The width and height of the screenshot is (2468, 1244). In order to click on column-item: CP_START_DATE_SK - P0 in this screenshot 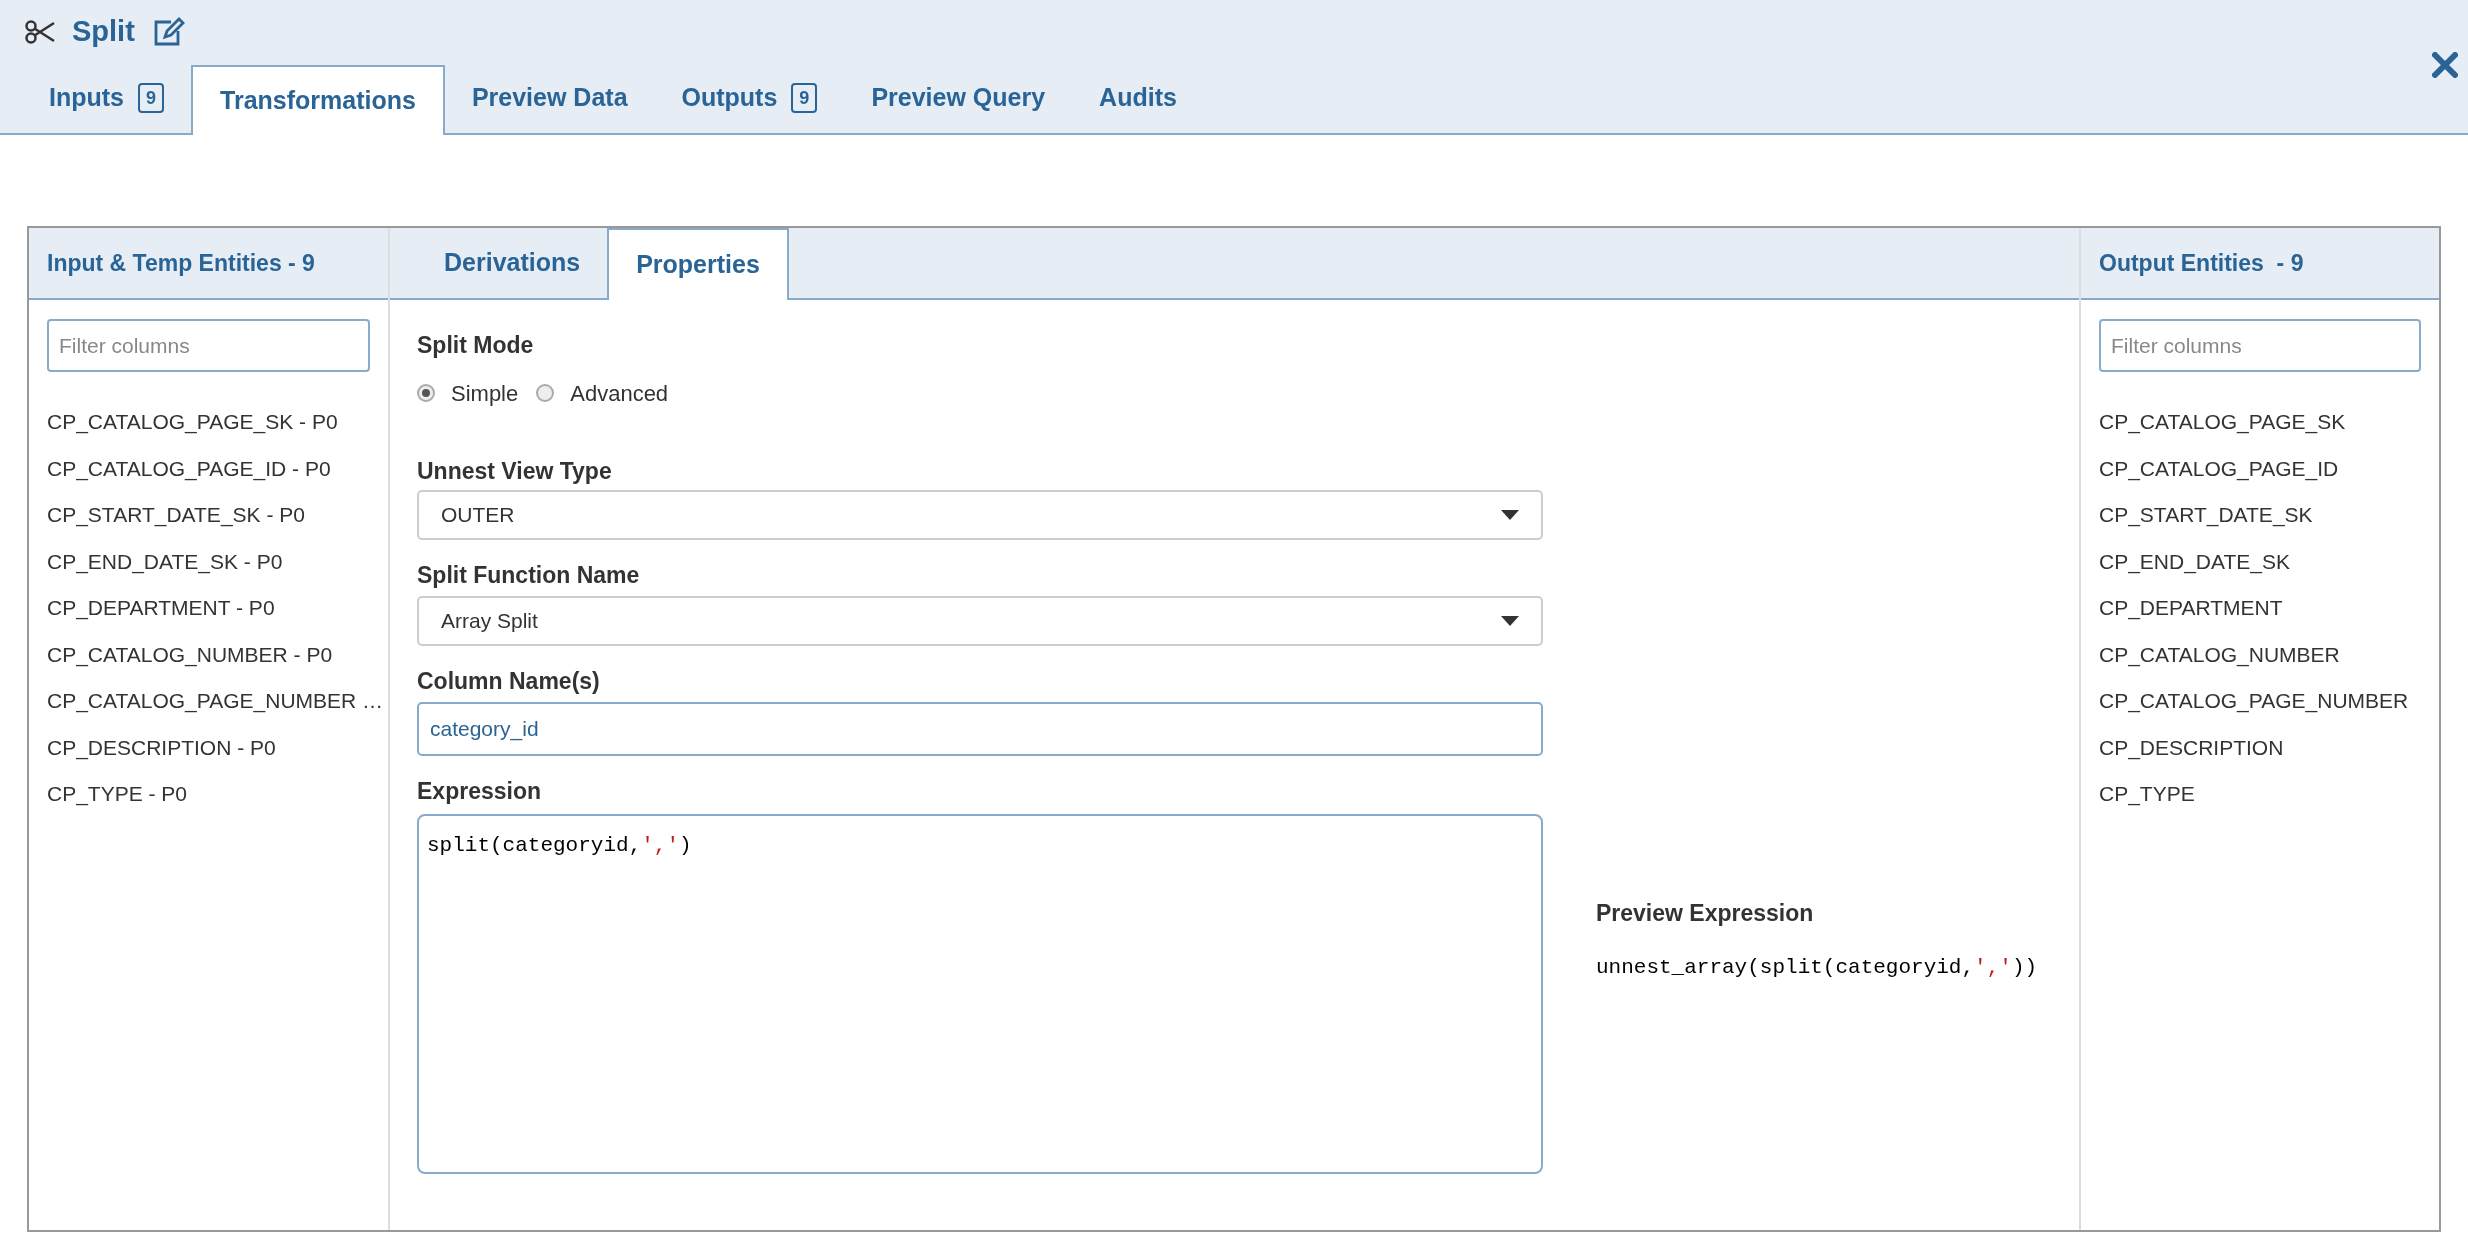, I will do `click(176, 522)`.